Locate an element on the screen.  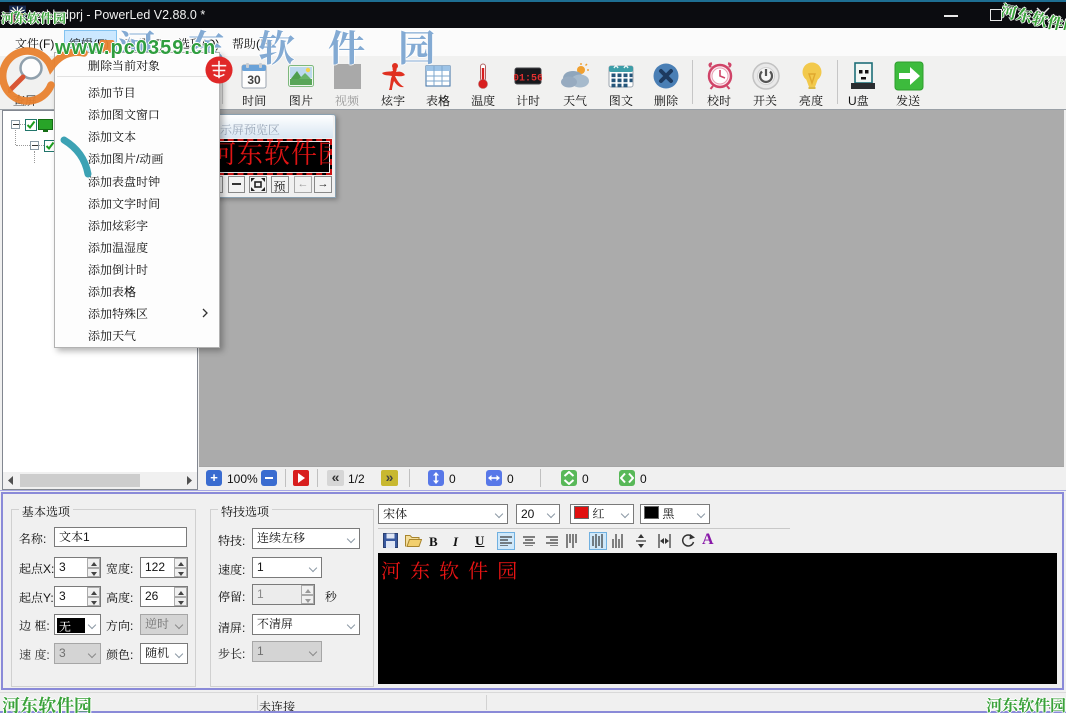
svg-text: 01:56 is located at coordinates (528, 79).